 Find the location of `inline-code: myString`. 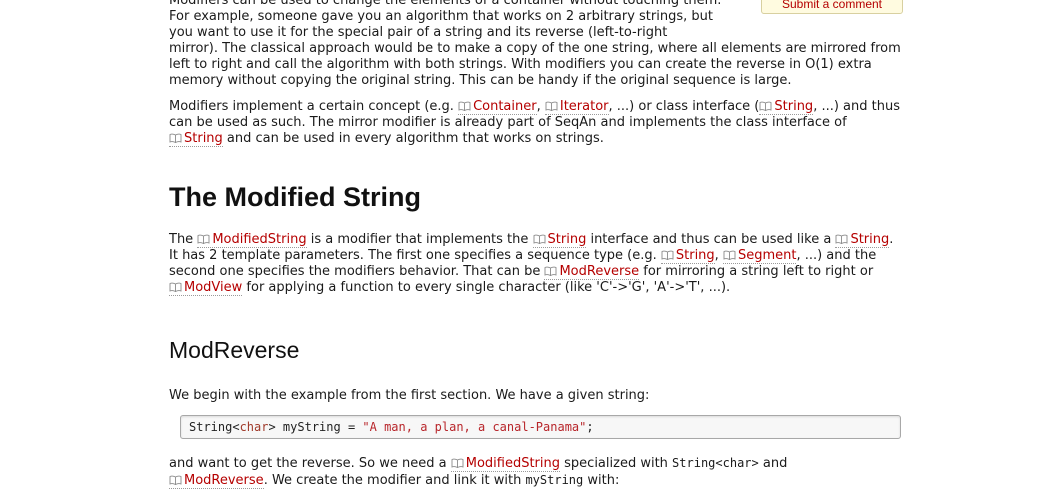

inline-code: myString is located at coordinates (554, 480).